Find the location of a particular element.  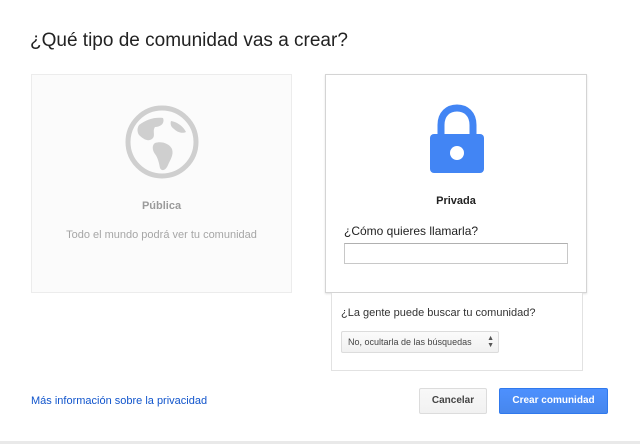

select-arrows-icon: ▲ ▼ is located at coordinates (490, 342).